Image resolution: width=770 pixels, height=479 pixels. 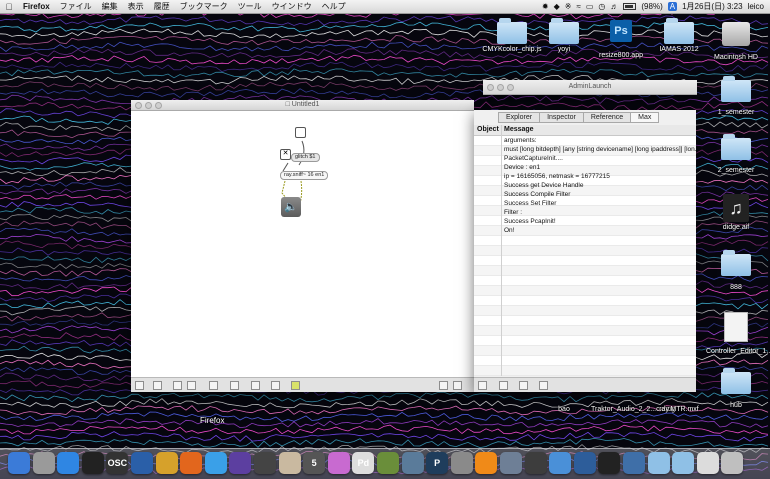 I want to click on menu-clock: 1月26日(日) 3:23, so click(x=712, y=6).